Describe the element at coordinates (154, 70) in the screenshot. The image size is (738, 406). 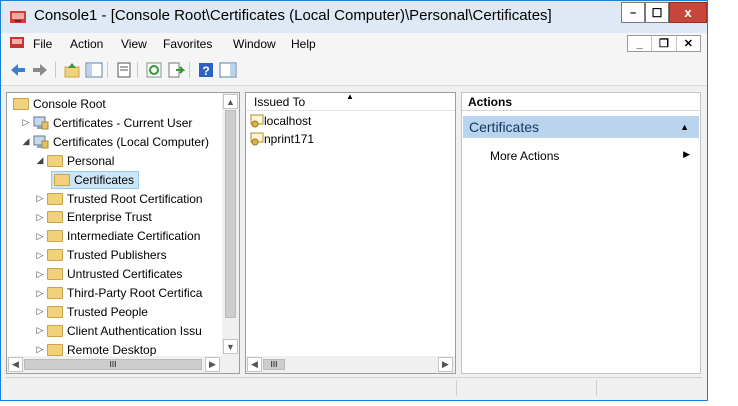
I see `refresh-icon` at that location.